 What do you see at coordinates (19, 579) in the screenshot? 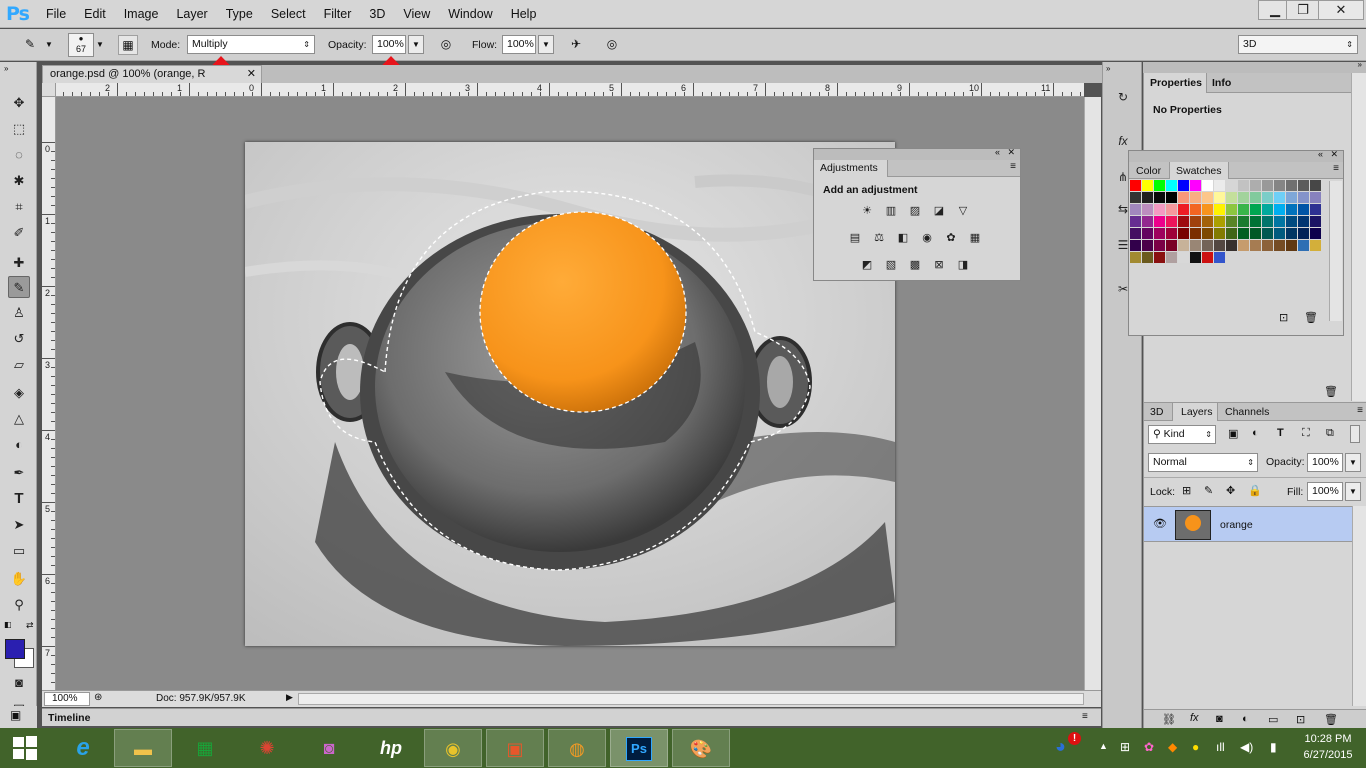
I see `hand-tool-icon: ✋` at bounding box center [19, 579].